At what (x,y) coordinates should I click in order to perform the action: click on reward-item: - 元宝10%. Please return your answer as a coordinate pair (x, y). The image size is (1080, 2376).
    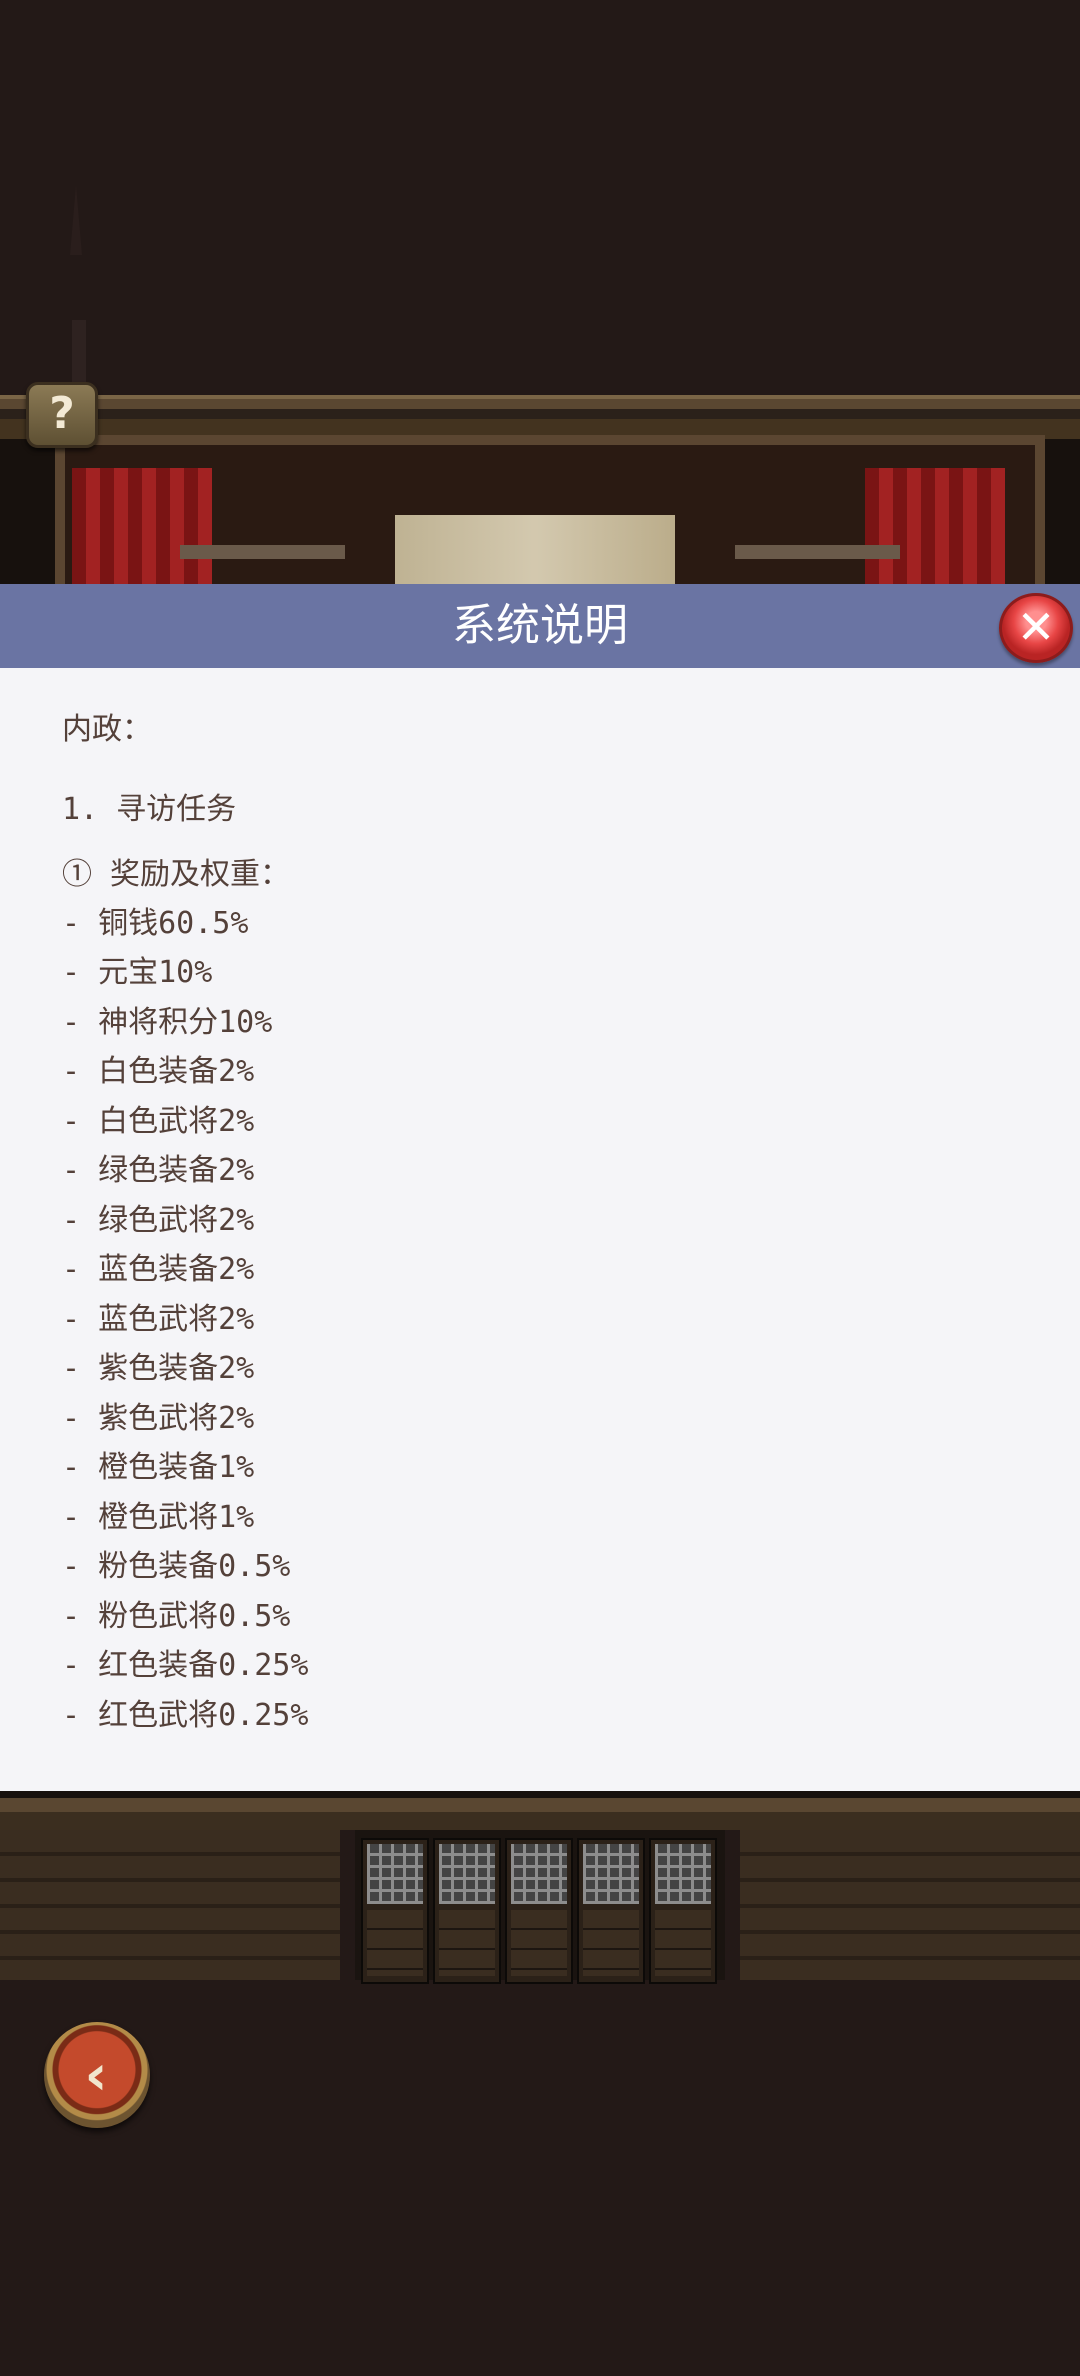
    Looking at the image, I should click on (137, 972).